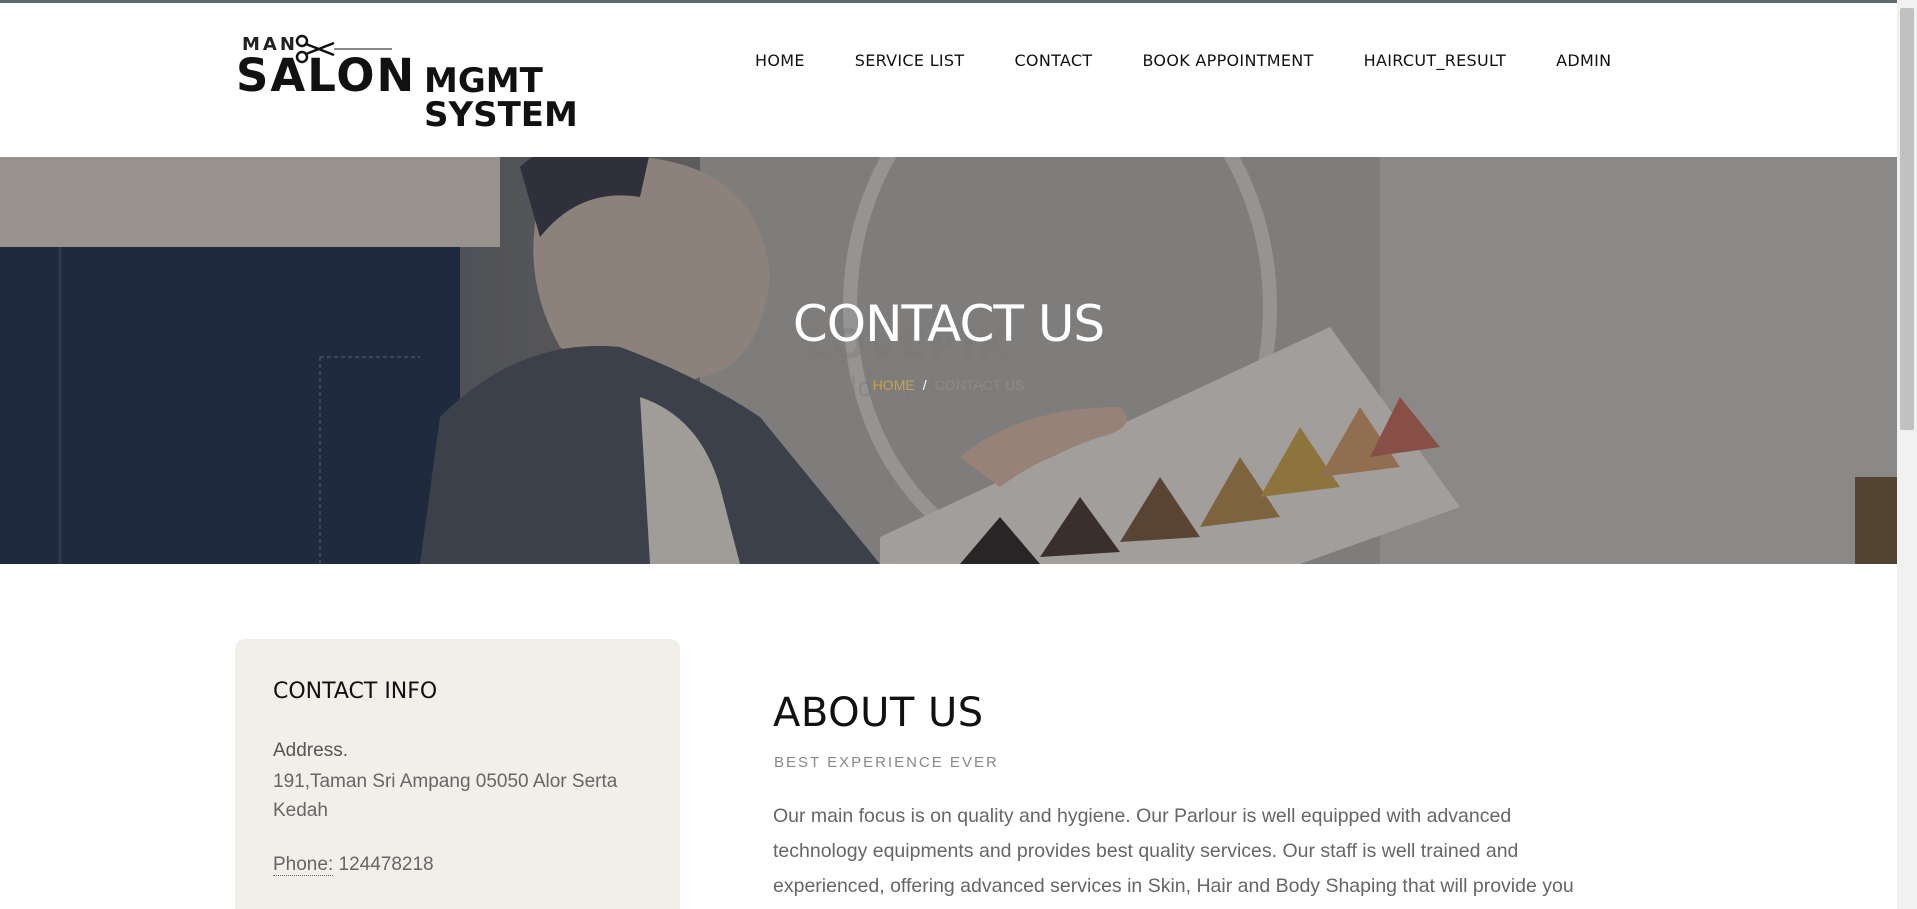  Describe the element at coordinates (979, 385) in the screenshot. I see `breadcrumb-current: CONTACT US` at that location.